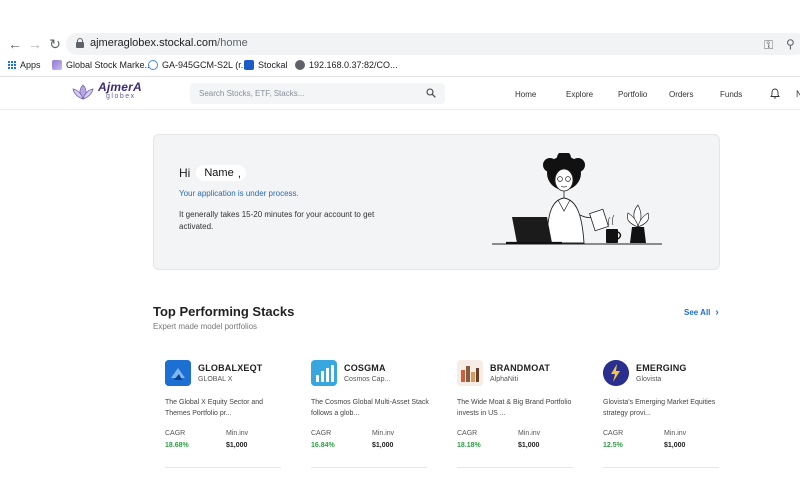  I want to click on globalx-icon, so click(178, 373).